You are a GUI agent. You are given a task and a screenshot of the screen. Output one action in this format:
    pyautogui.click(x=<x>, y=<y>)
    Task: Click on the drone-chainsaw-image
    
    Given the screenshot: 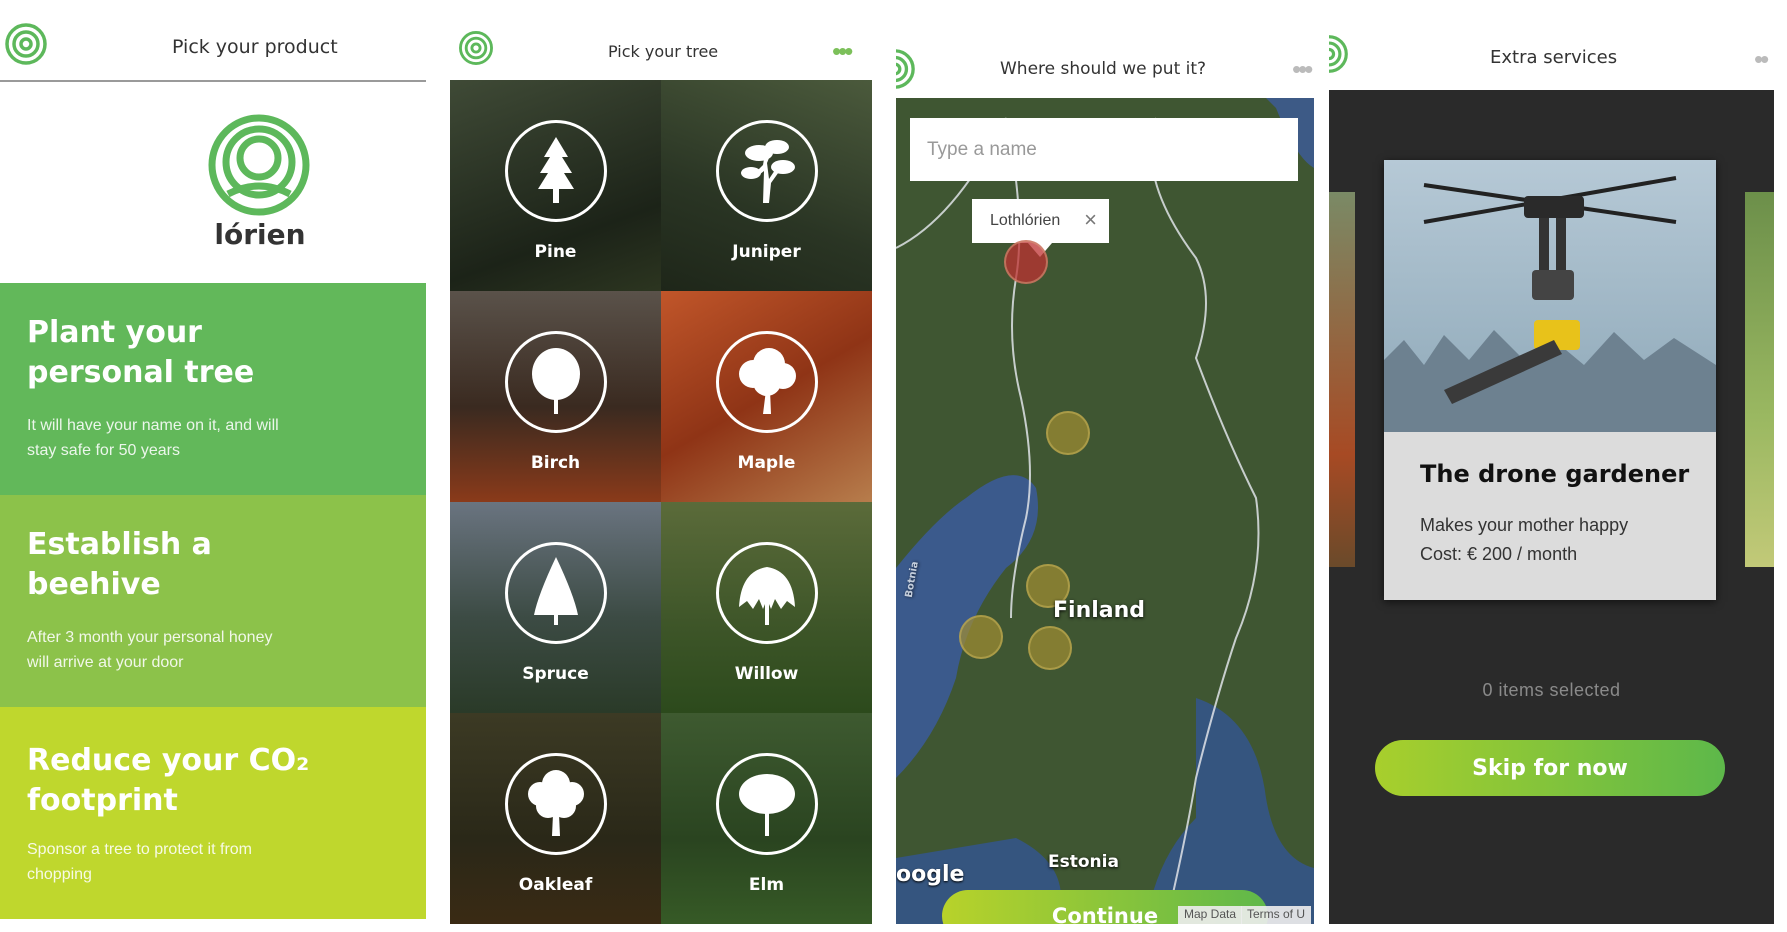 What is the action you would take?
    pyautogui.click(x=1550, y=296)
    